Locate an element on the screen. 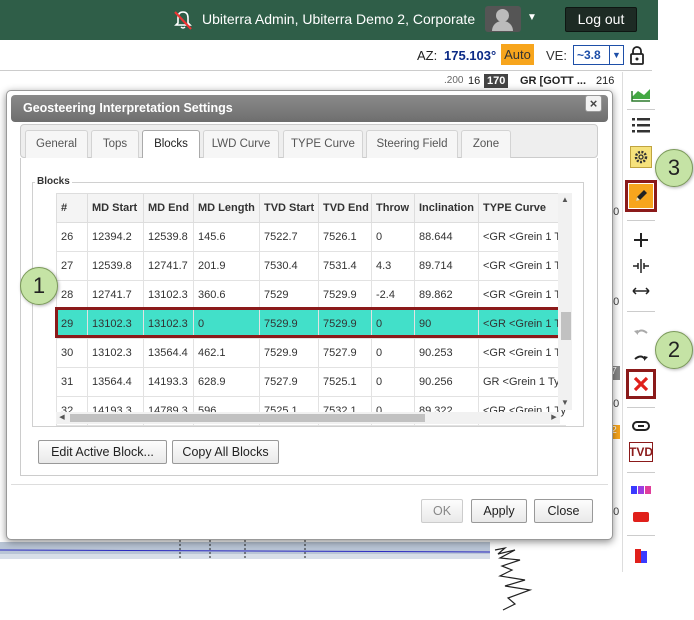 Image resolution: width=694 pixels, height=620 pixels. red-layer-icon is located at coordinates (641, 517).